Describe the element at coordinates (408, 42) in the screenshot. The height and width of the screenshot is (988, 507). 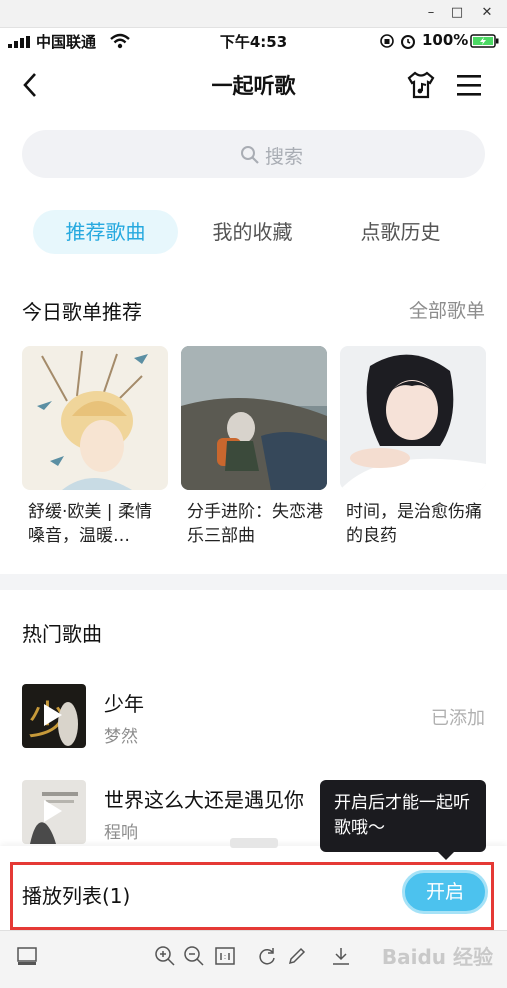
I see `alarm-icon` at that location.